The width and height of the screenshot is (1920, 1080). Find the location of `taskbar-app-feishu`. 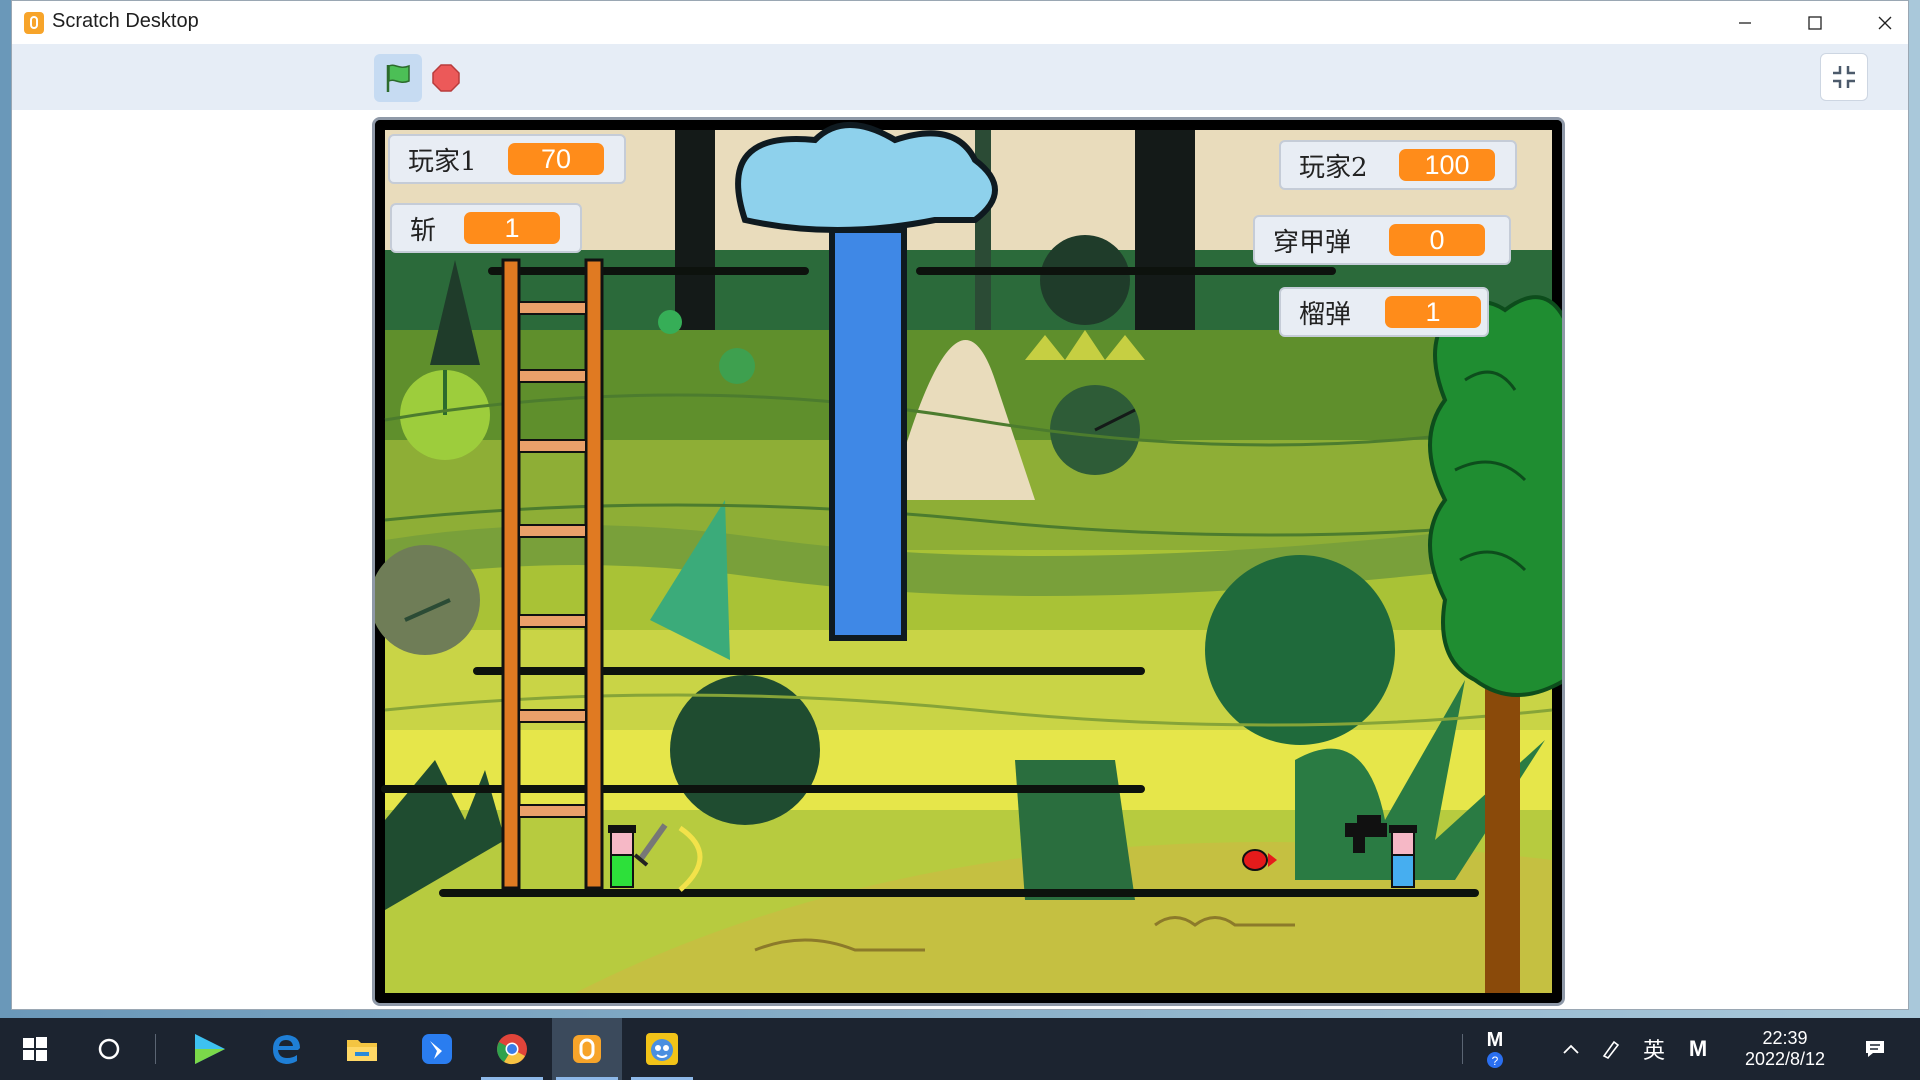

taskbar-app-feishu is located at coordinates (437, 1049).